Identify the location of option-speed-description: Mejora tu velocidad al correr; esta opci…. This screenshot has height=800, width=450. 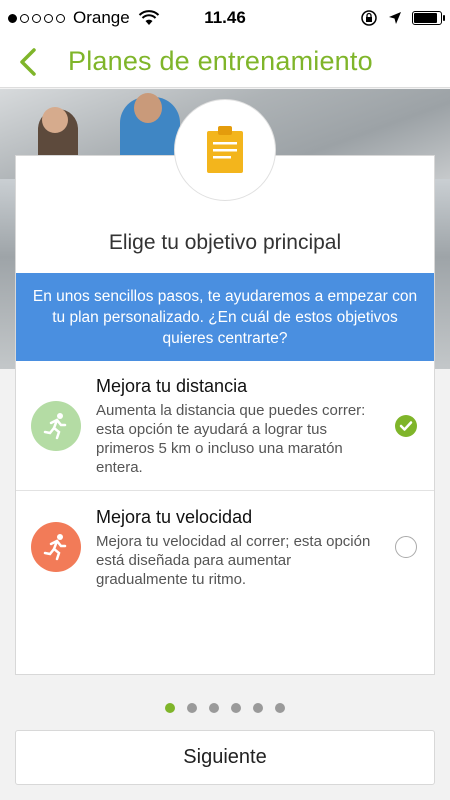
(233, 560).